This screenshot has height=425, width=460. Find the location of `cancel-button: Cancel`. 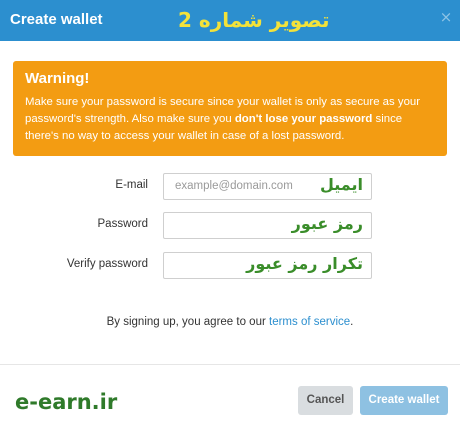

cancel-button: Cancel is located at coordinates (325, 400).